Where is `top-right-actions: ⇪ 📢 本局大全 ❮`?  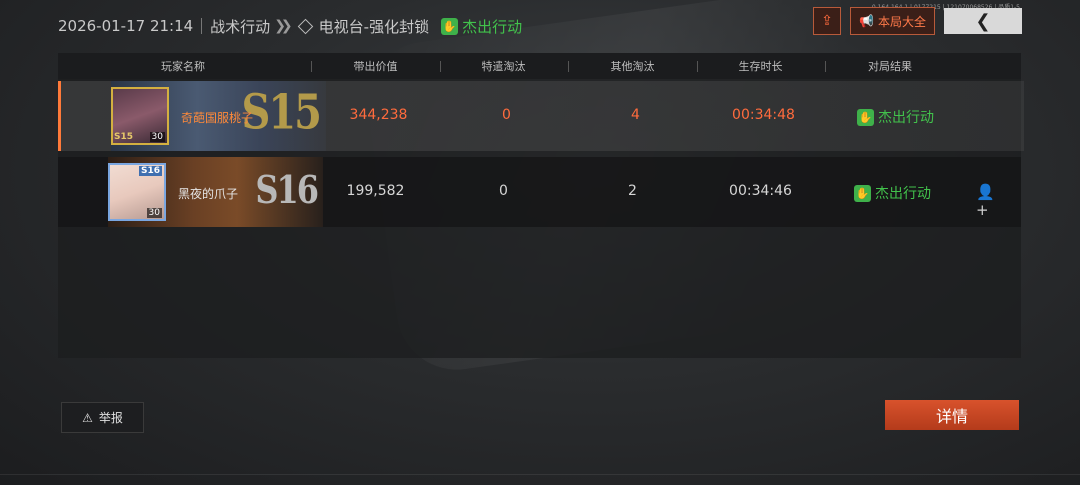 top-right-actions: ⇪ 📢 本局大全 ❮ is located at coordinates (917, 21).